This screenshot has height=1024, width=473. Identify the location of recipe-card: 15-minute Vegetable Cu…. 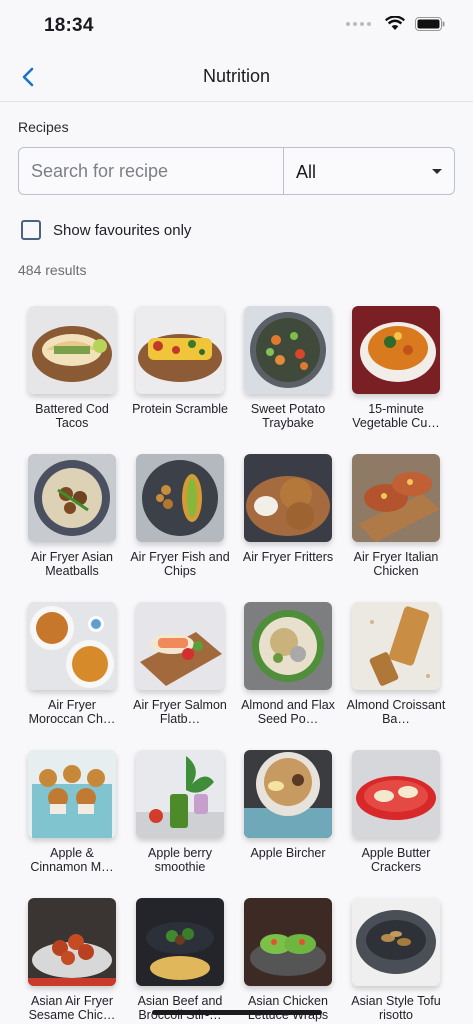
(396, 368).